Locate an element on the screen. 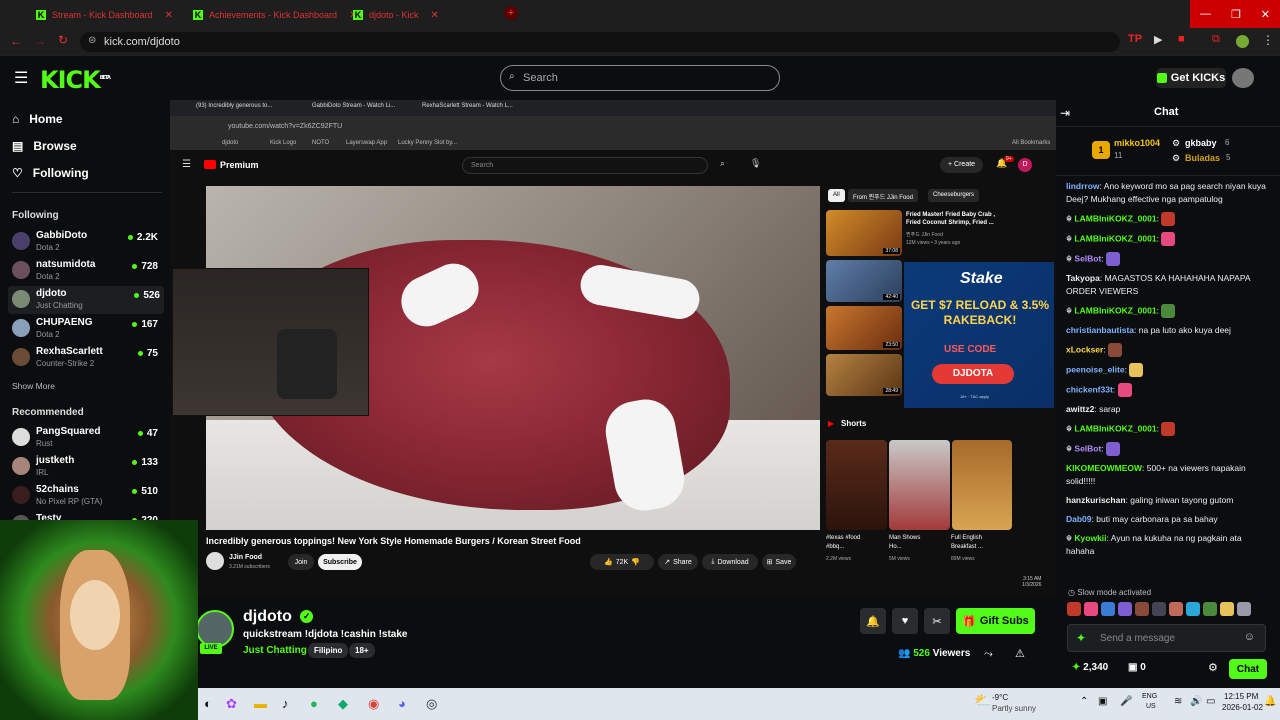  site-info-icon: ⊜ is located at coordinates (92, 40).